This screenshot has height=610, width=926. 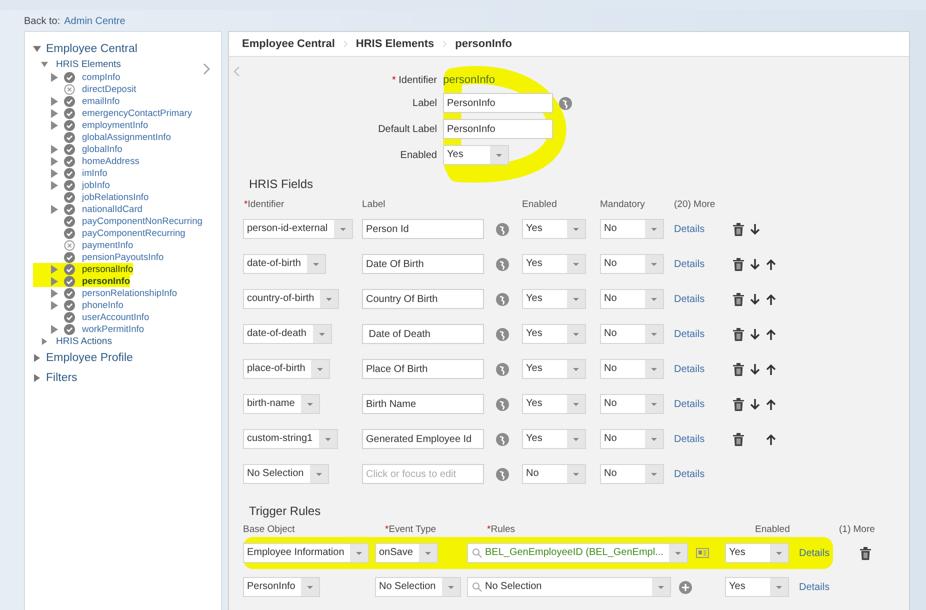 What do you see at coordinates (44, 64) in the screenshot?
I see `collapse-triangle-icon` at bounding box center [44, 64].